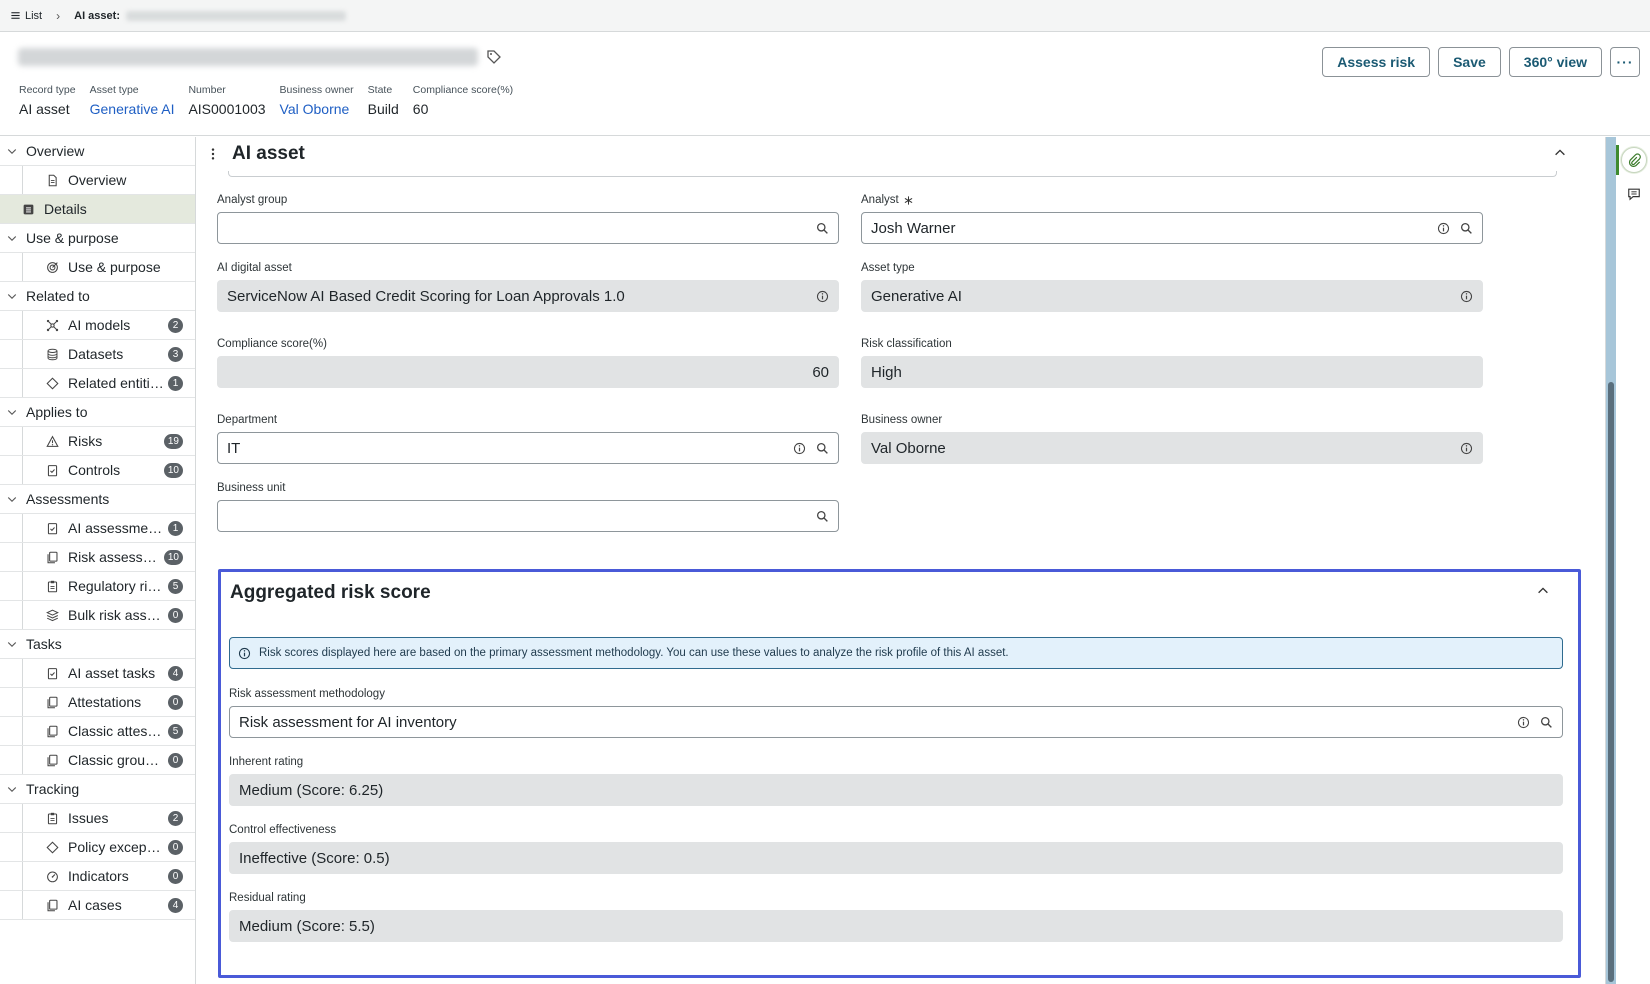 This screenshot has width=1650, height=984. Describe the element at coordinates (248, 57) in the screenshot. I see `record-title-redacted` at that location.